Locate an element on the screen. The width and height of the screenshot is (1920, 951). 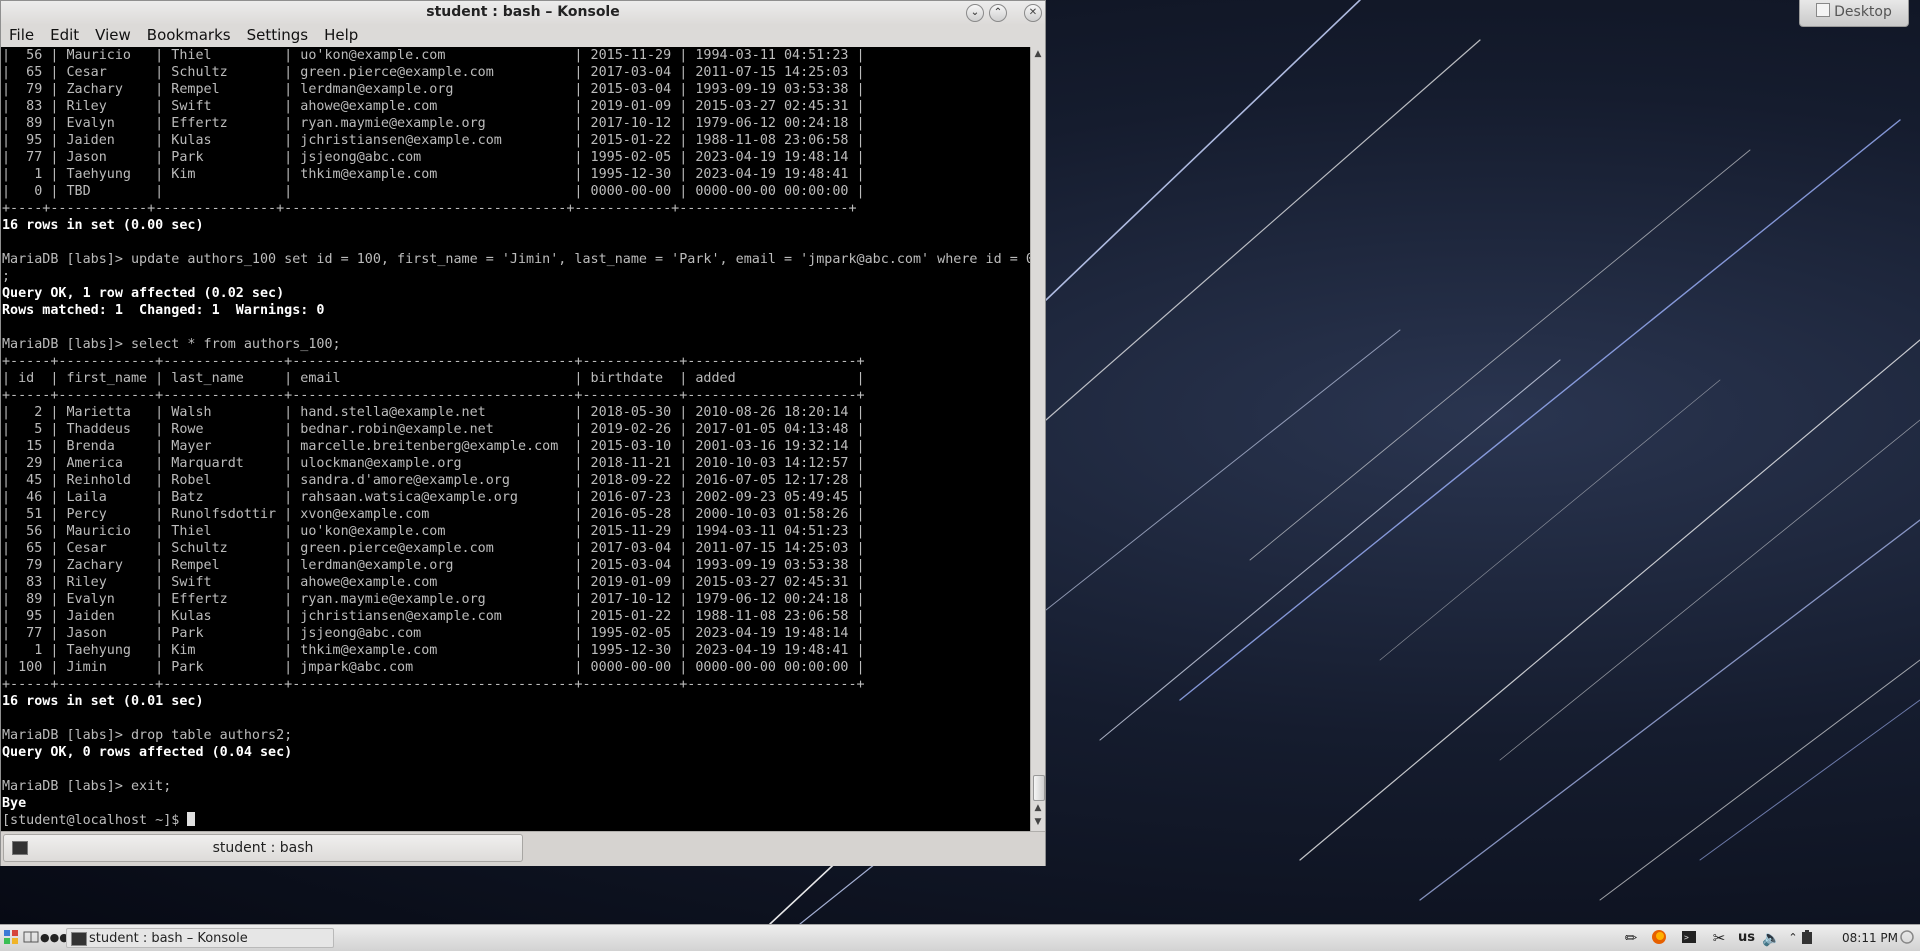
terminal-line: 16 rows in set (0.01 sec) is located at coordinates (103, 701).